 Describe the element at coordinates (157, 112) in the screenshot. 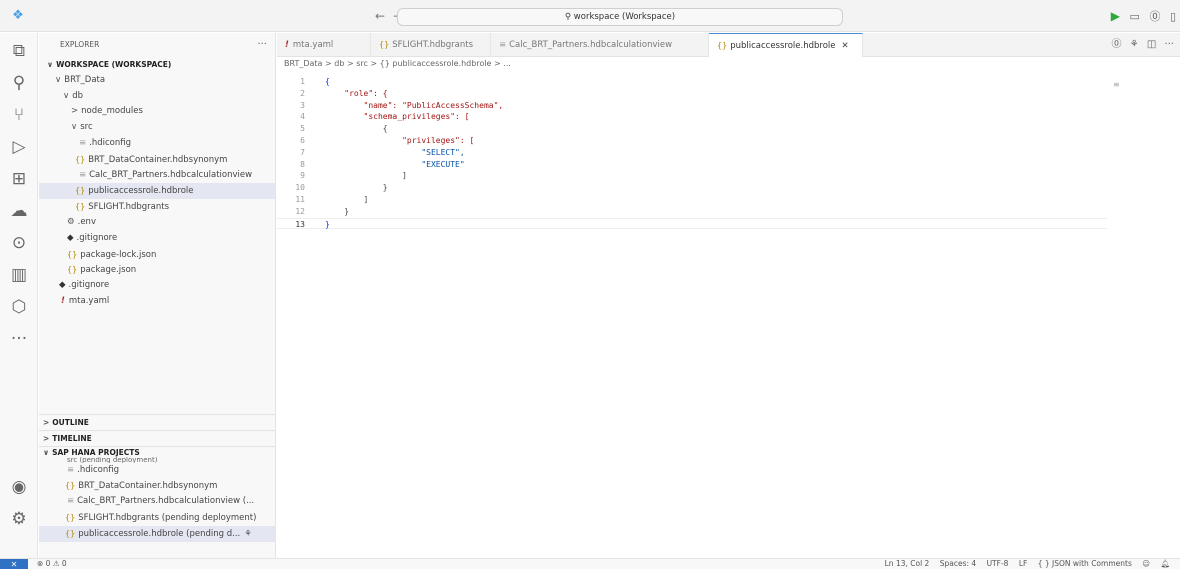

I see `tree-item-node-modules: > node_modules` at that location.